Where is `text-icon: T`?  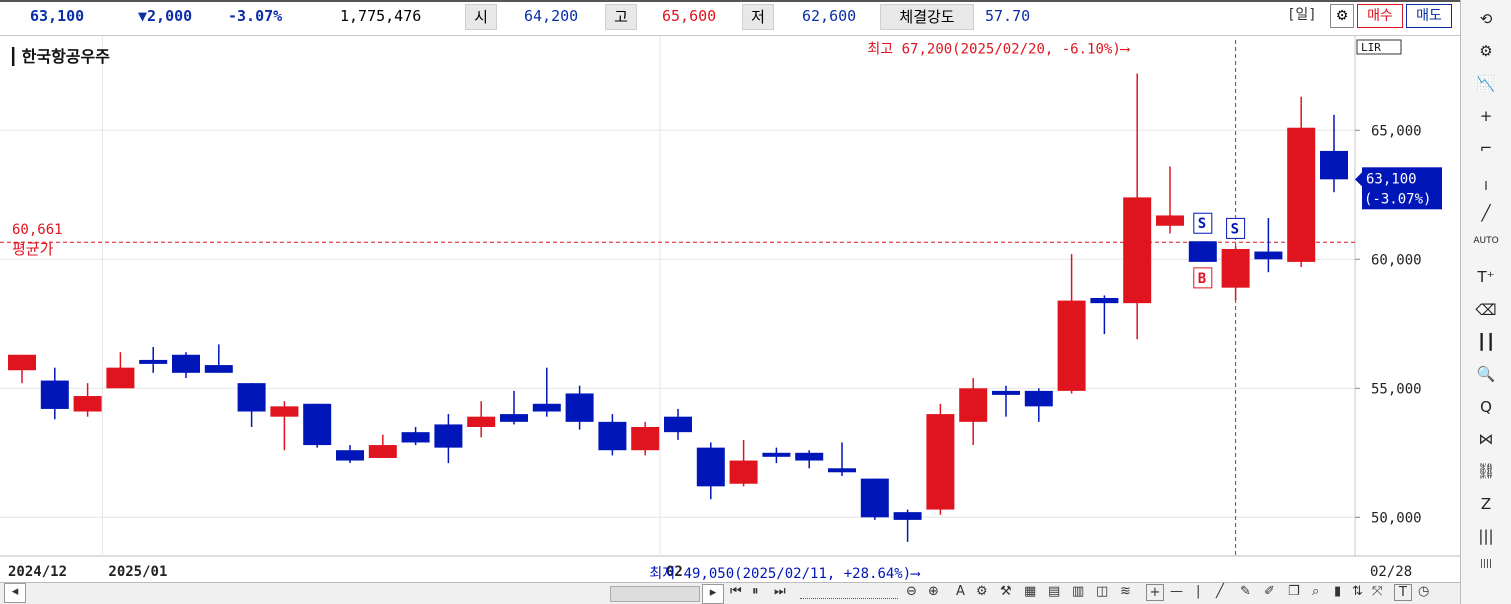 text-icon: T is located at coordinates (1403, 592).